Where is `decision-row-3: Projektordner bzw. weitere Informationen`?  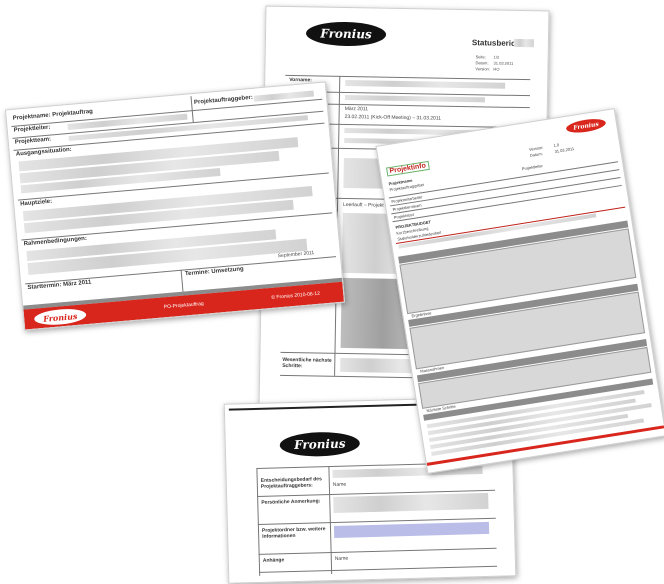 decision-row-3: Projektordner bzw. weitere Informationen is located at coordinates (293, 533).